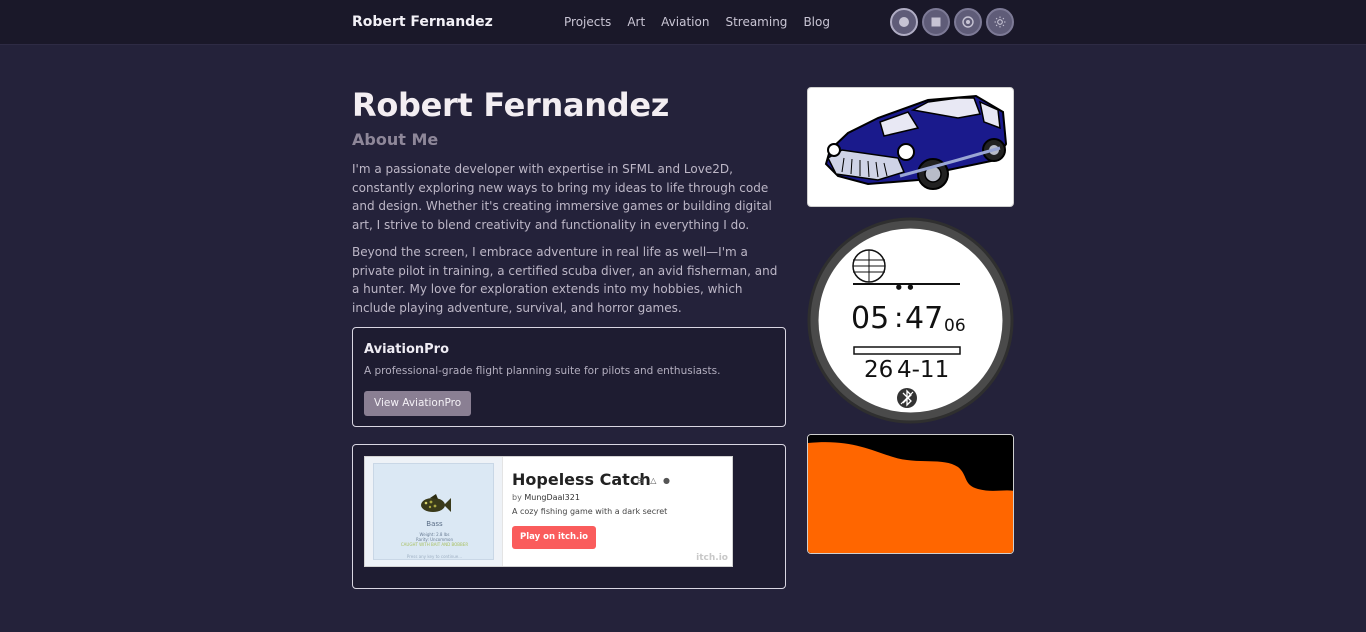 The height and width of the screenshot is (632, 1366). I want to click on nav-link-art: Art, so click(636, 22).